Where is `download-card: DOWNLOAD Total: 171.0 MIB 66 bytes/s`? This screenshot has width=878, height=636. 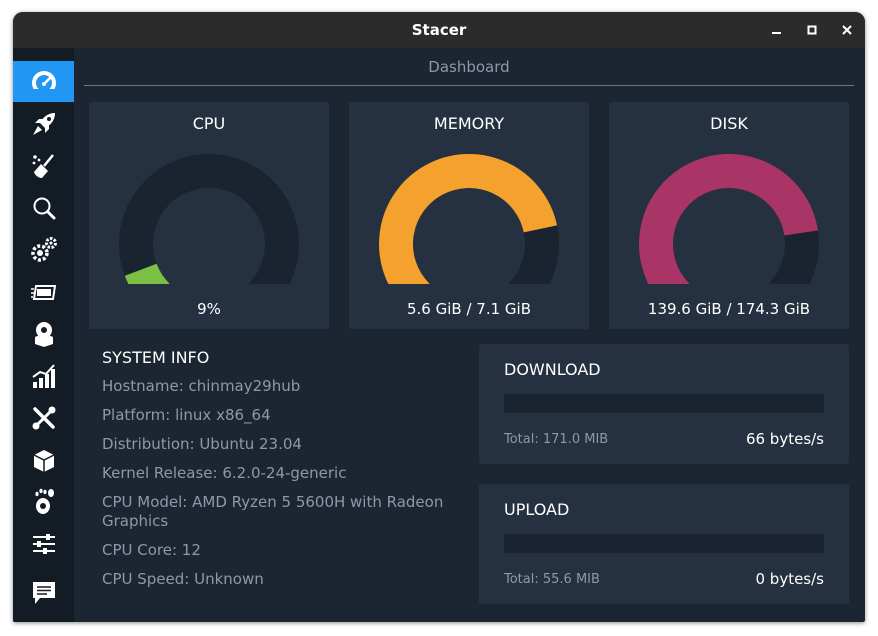 download-card: DOWNLOAD Total: 171.0 MIB 66 bytes/s is located at coordinates (664, 404).